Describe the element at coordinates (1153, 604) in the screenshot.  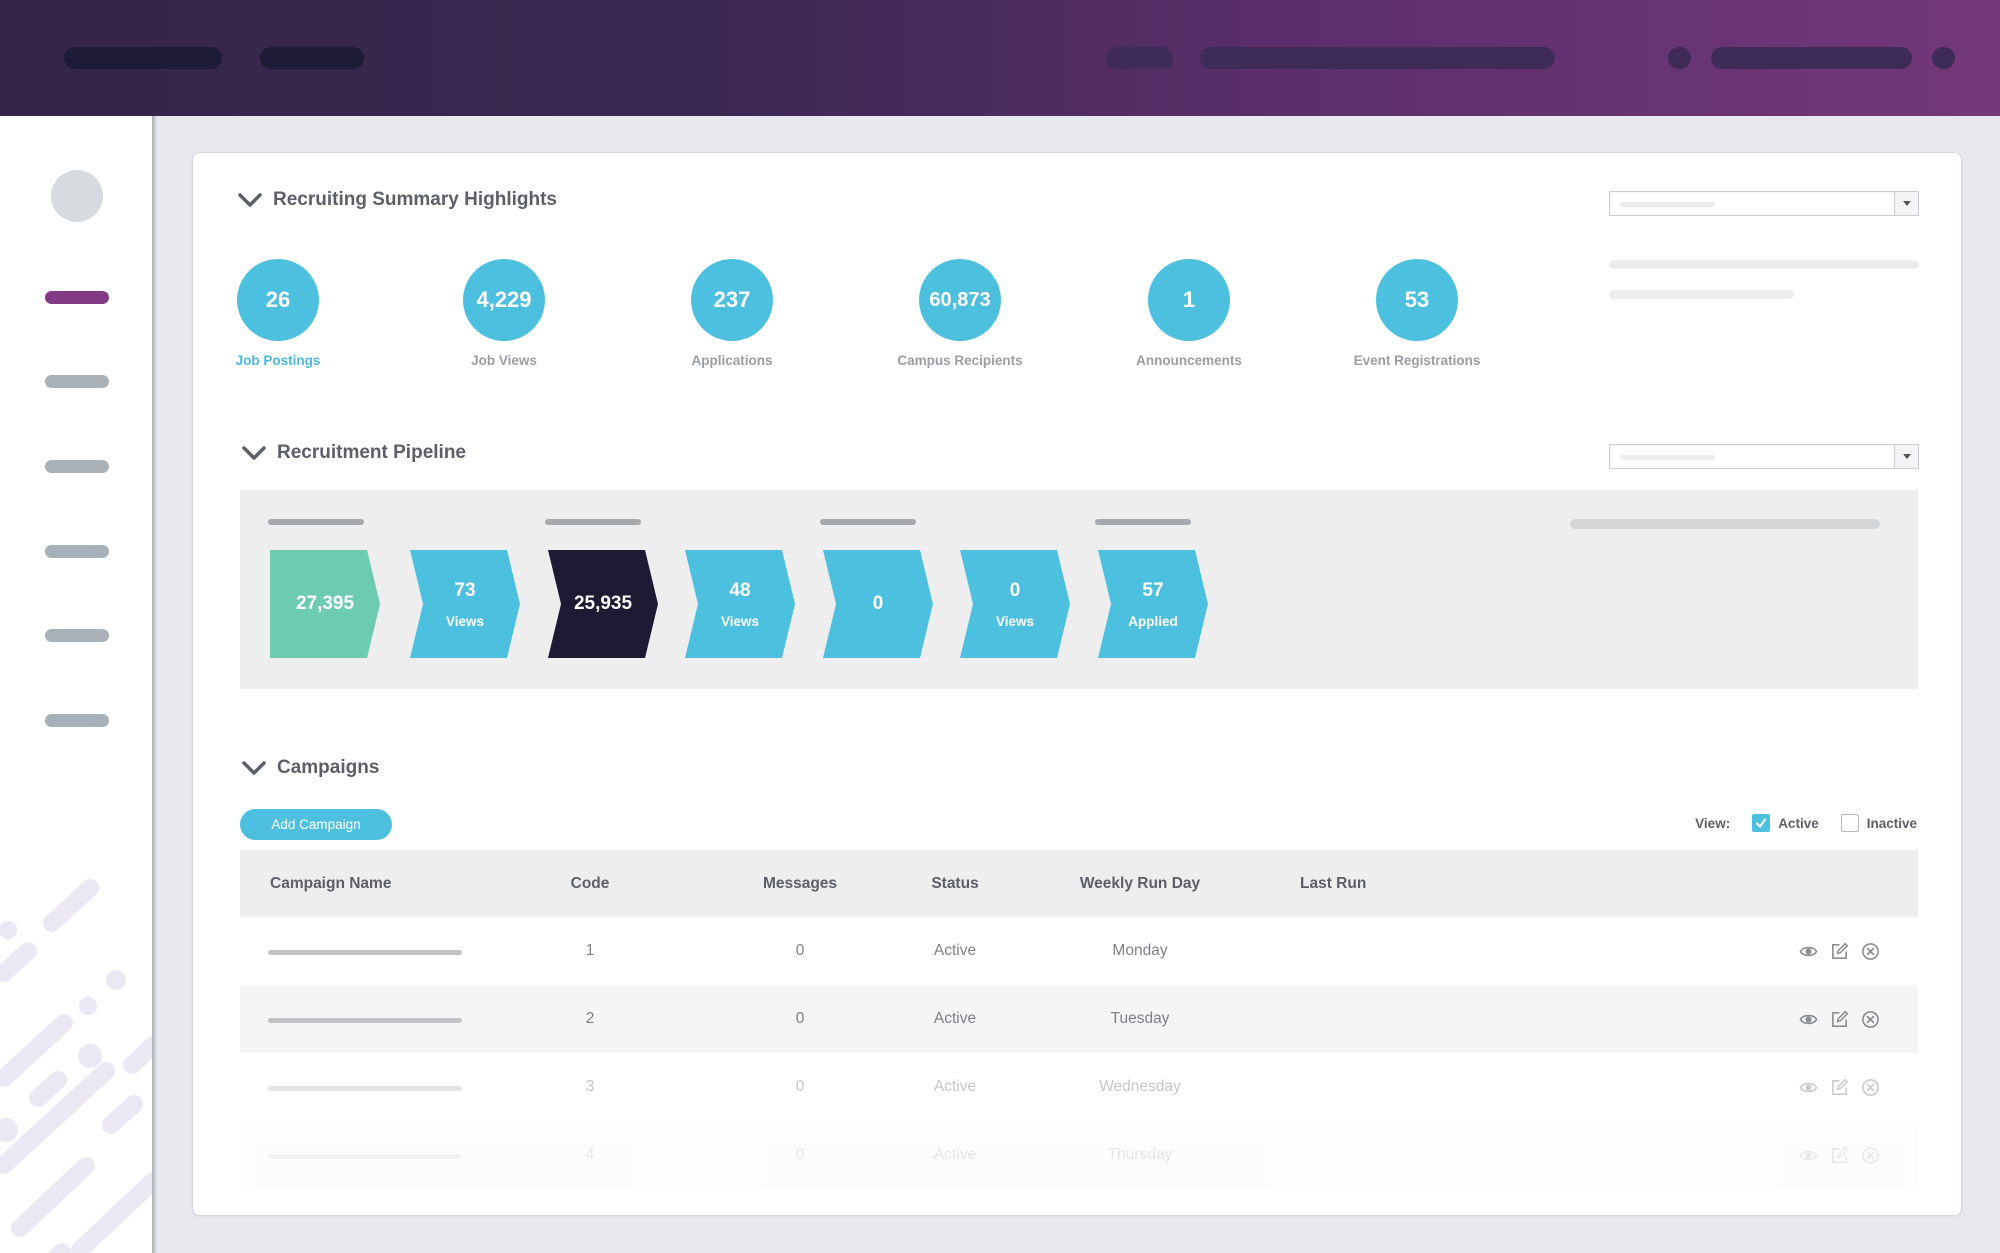
I see `pipeline-stage-7: 57 Applied` at that location.